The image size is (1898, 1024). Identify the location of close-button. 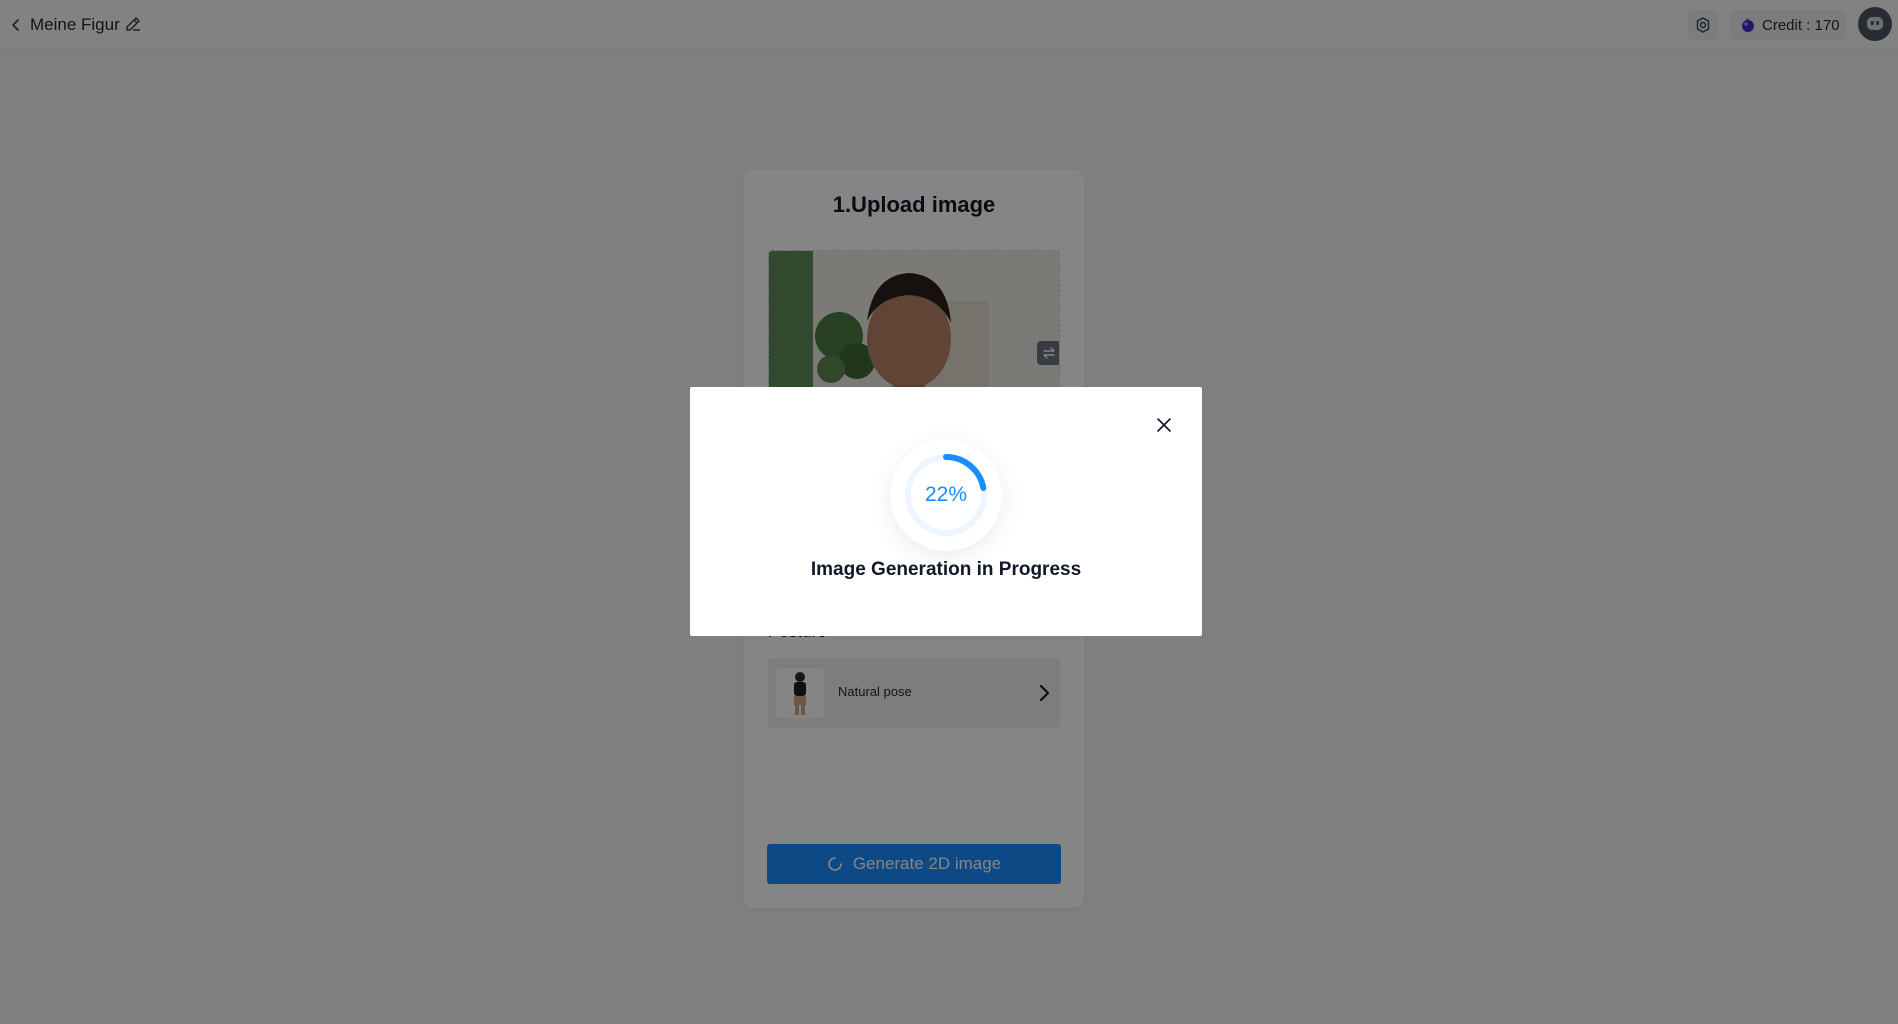
(1164, 425).